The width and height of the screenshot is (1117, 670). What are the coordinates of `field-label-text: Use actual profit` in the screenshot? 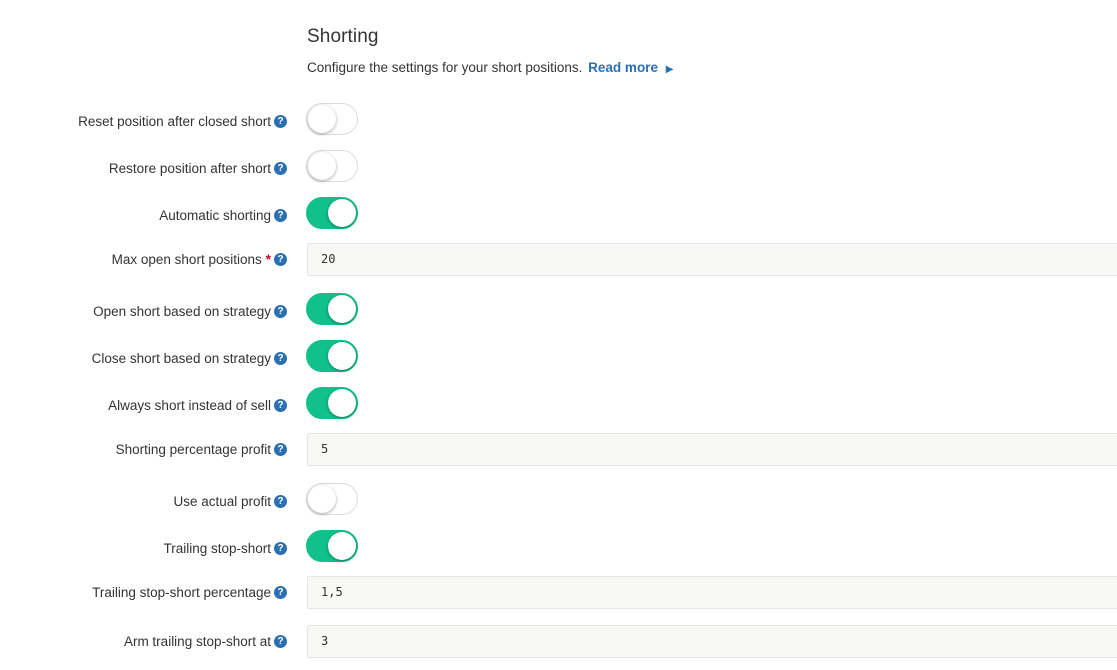 It's located at (222, 501).